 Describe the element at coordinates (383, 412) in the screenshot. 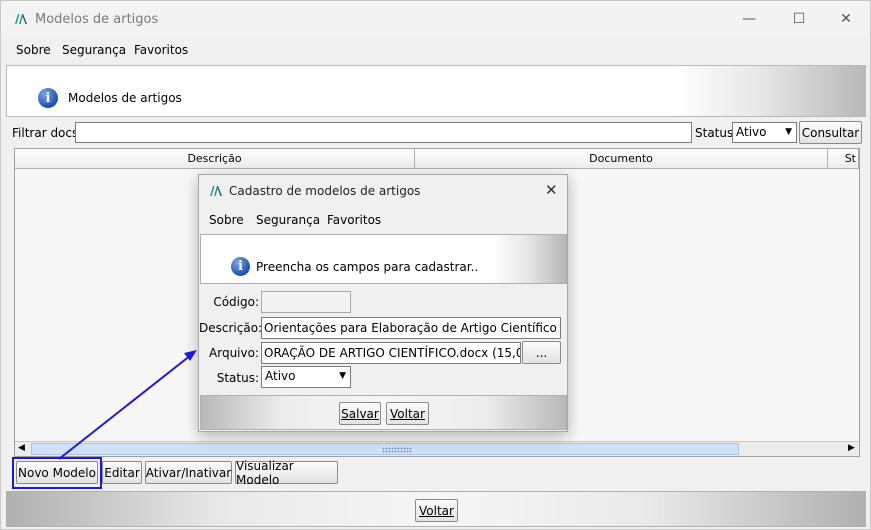

I see `dialog-footer-panel: Salvar Voltar` at that location.